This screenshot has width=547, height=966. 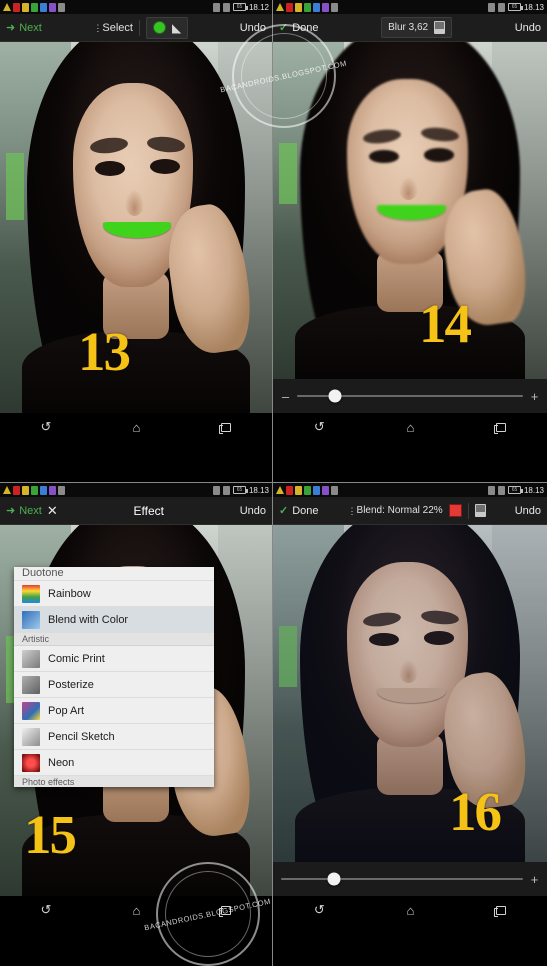 What do you see at coordinates (31, 684) in the screenshot?
I see `posterize-thumb-icon` at bounding box center [31, 684].